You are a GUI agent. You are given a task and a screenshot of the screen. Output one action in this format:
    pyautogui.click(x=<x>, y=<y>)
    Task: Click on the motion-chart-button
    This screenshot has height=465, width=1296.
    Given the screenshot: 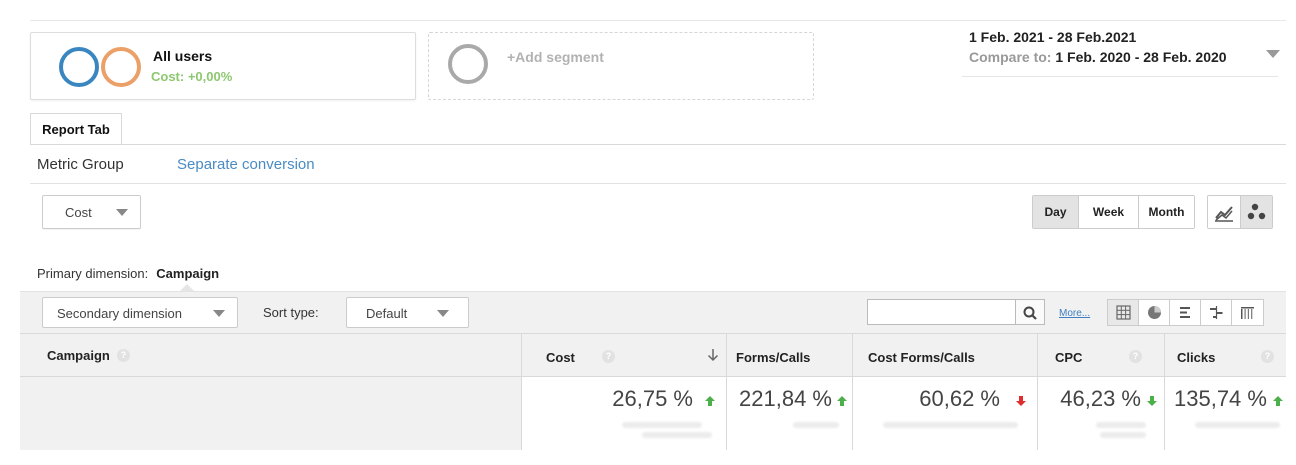 What is the action you would take?
    pyautogui.click(x=1256, y=212)
    